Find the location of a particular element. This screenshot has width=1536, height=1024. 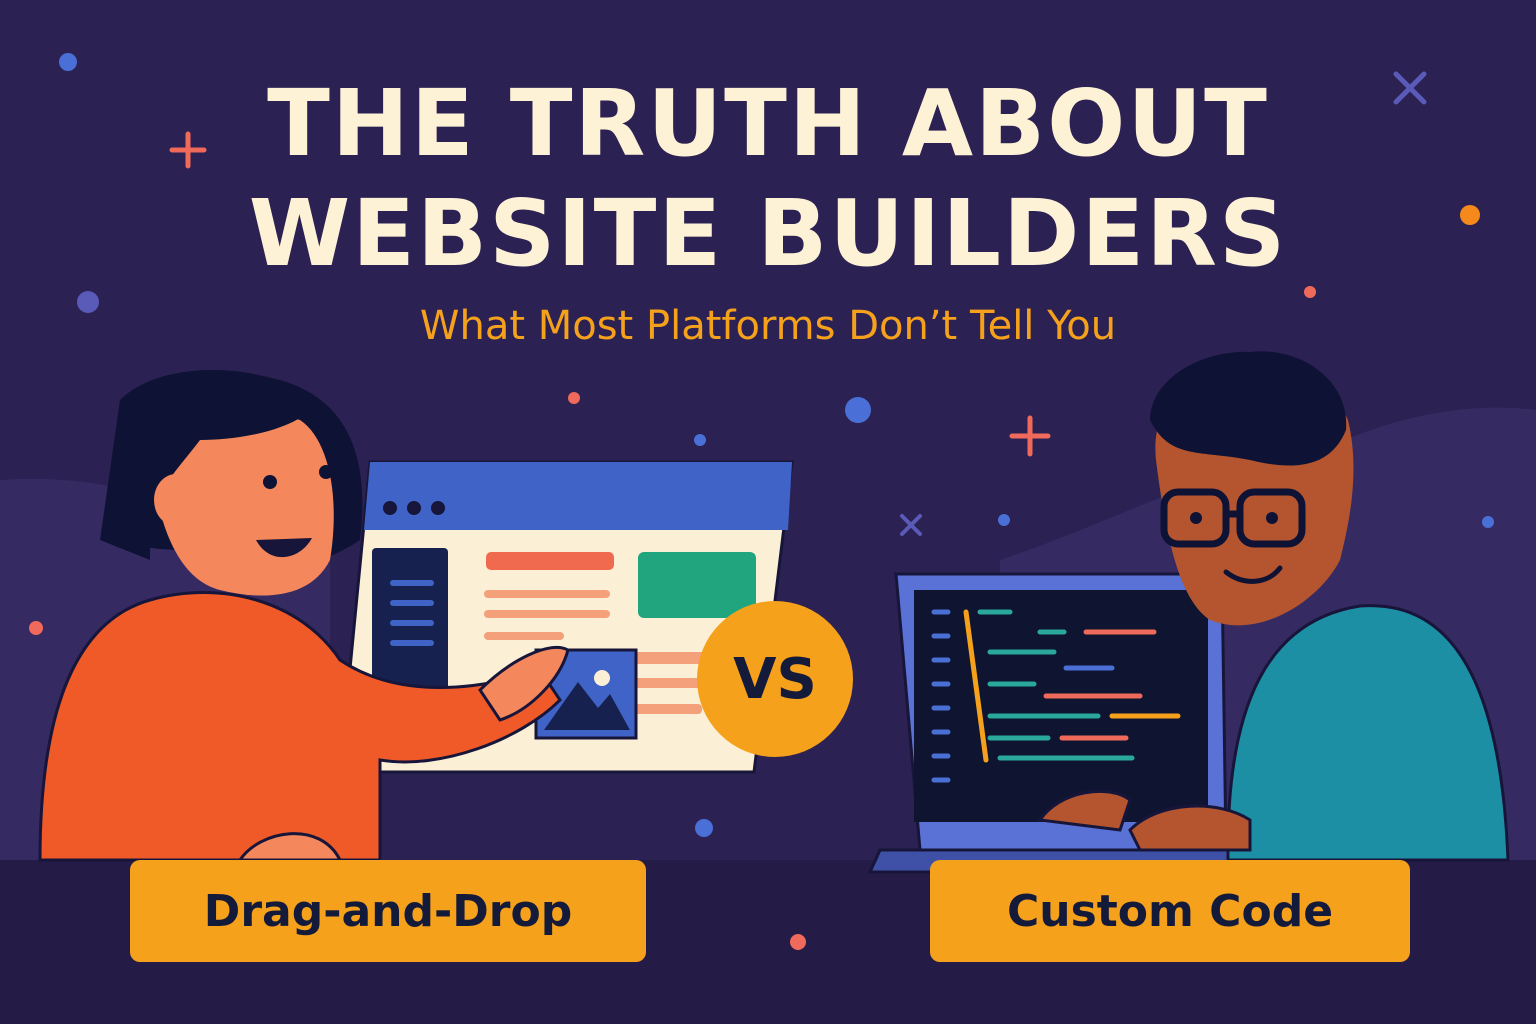

custom-code-label: Custom Code is located at coordinates (1170, 911).